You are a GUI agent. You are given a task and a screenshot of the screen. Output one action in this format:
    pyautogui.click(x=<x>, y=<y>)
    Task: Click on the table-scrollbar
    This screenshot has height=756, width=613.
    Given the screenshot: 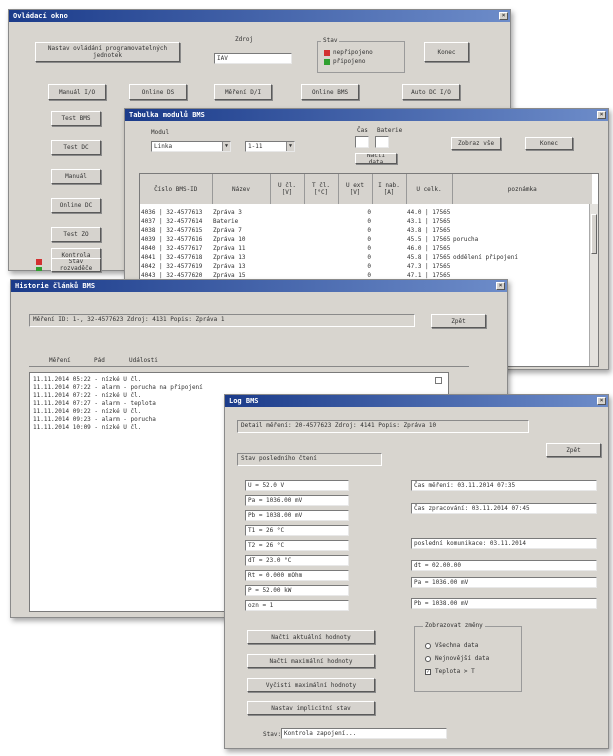 What is the action you would take?
    pyautogui.click(x=593, y=285)
    